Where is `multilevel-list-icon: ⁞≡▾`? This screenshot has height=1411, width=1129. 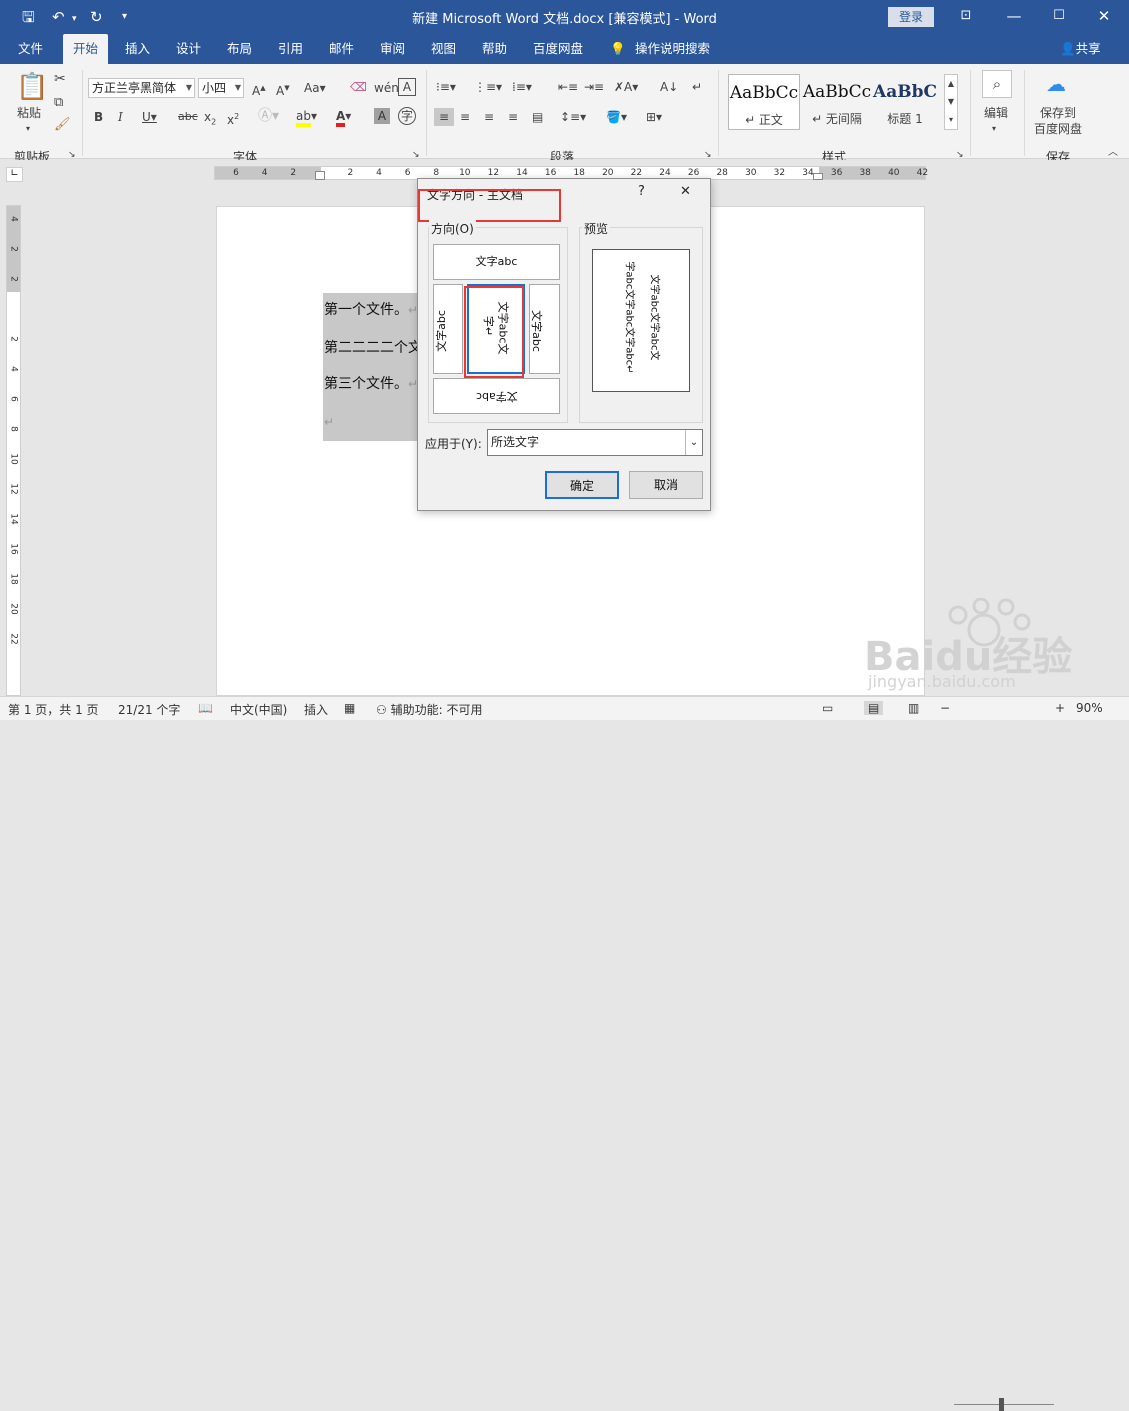
multilevel-list-icon: ⁞≡▾ is located at coordinates (522, 87).